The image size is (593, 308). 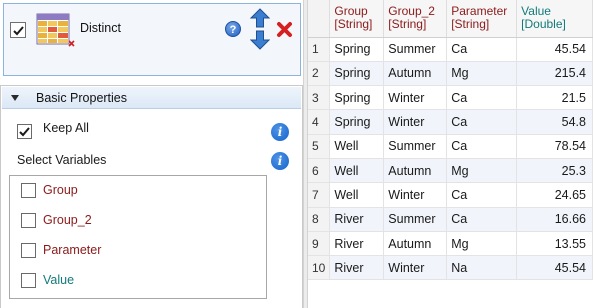 What do you see at coordinates (482, 268) in the screenshot?
I see `table-cell: Na` at bounding box center [482, 268].